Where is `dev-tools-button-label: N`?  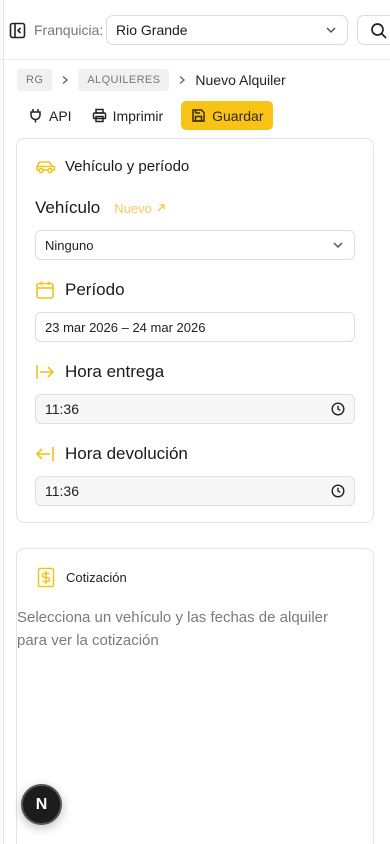 dev-tools-button-label: N is located at coordinates (41, 804).